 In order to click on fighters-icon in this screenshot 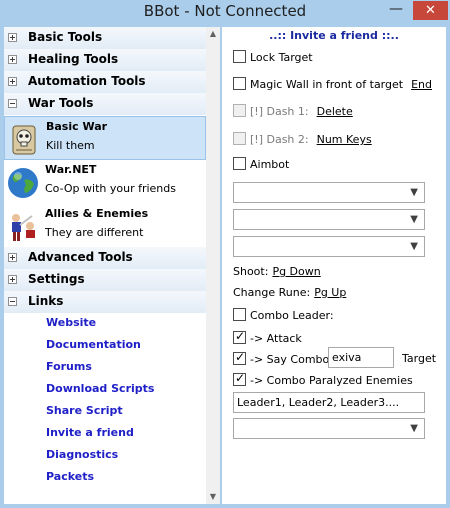, I will do `click(23, 227)`.